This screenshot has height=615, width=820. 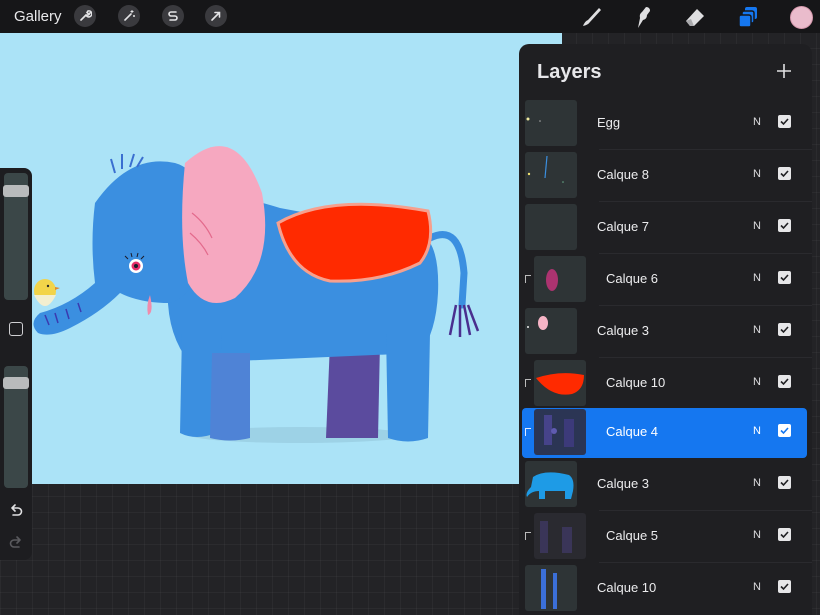 I want to click on layer-name: Egg, so click(x=609, y=122).